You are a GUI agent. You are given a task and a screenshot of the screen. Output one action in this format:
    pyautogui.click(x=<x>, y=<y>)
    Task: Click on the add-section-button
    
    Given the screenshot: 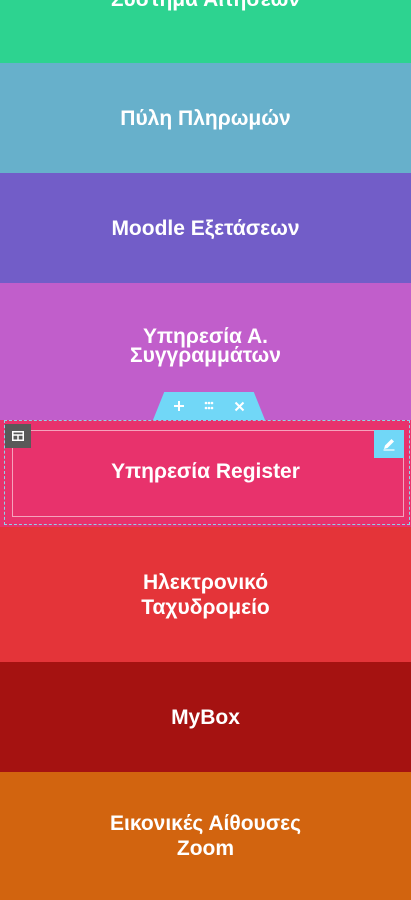 What is the action you would take?
    pyautogui.click(x=179, y=406)
    